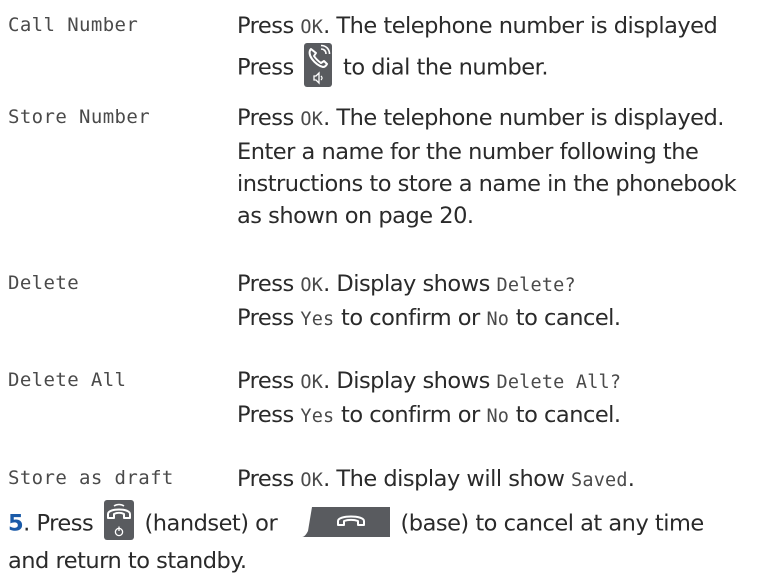 The height and width of the screenshot is (578, 778). What do you see at coordinates (73, 25) in the screenshot?
I see `option-label: Call Number` at bounding box center [73, 25].